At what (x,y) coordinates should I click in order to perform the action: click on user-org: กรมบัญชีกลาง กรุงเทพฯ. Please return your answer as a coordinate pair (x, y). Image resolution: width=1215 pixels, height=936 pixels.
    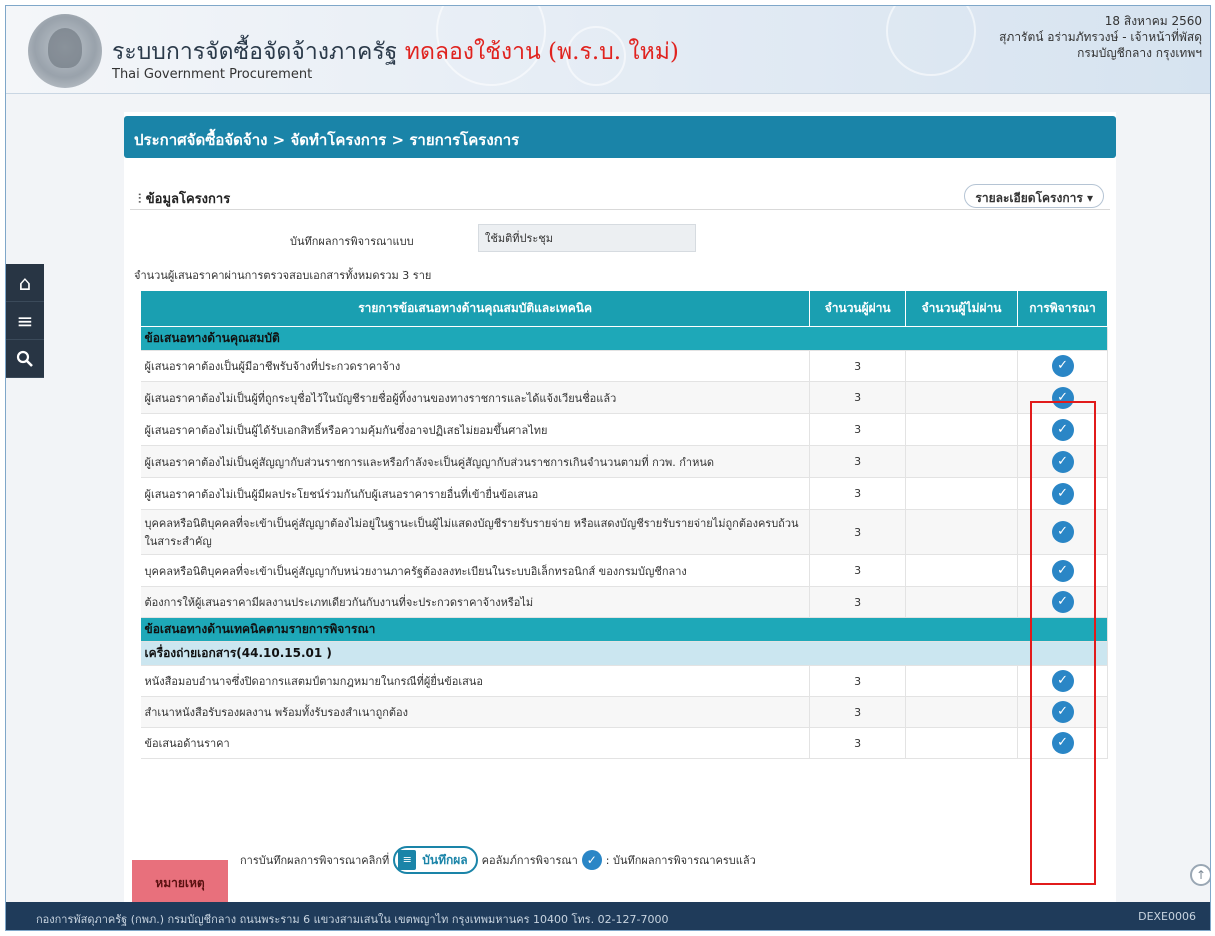
    Looking at the image, I should click on (1139, 53).